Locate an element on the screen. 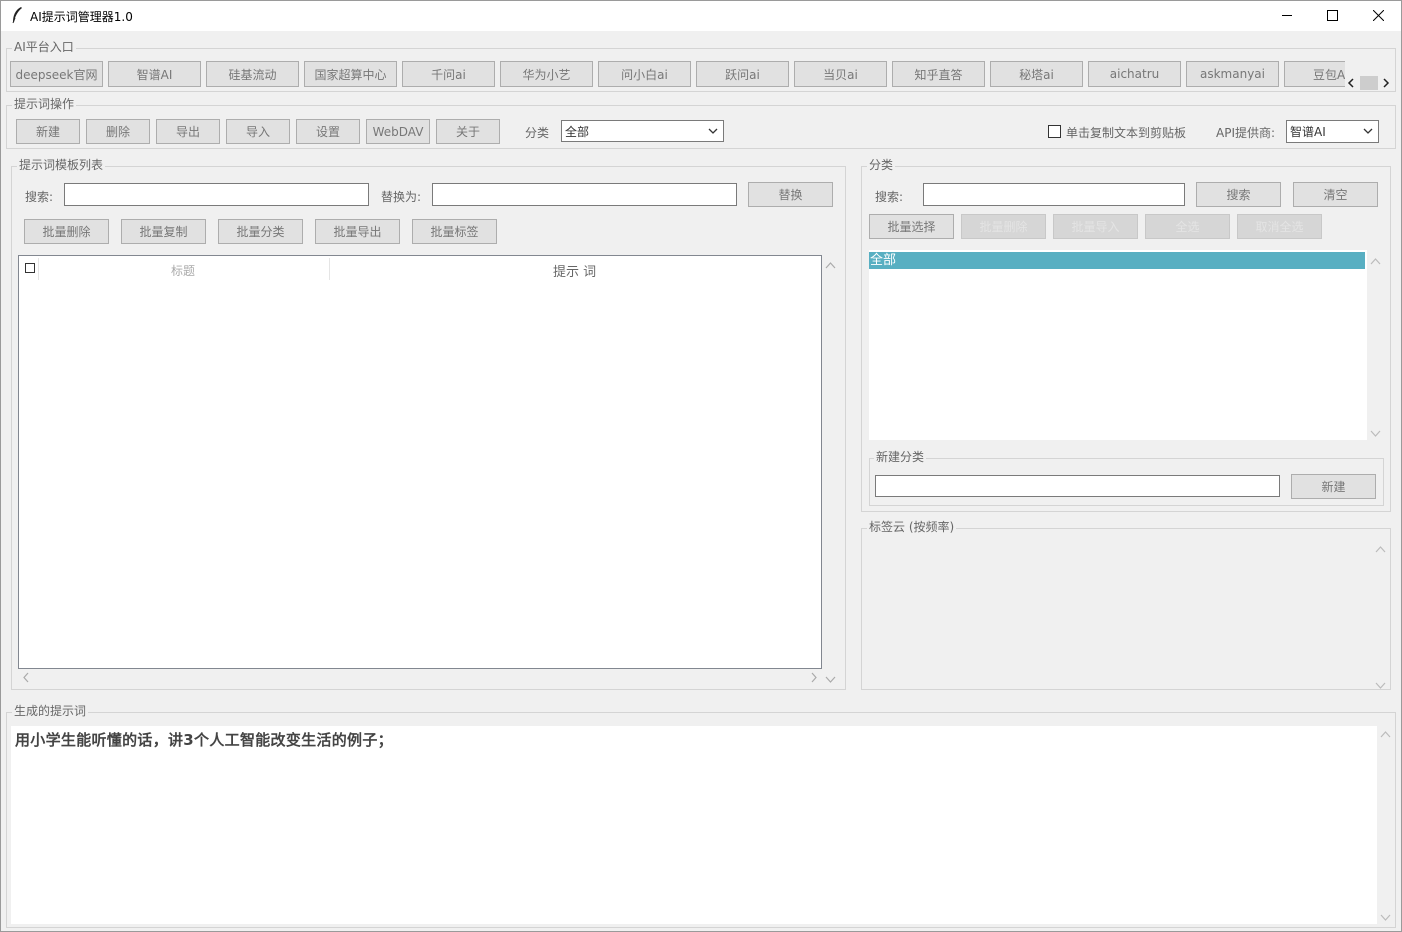 This screenshot has width=1402, height=932. platform-button: 硅基流动 is located at coordinates (252, 74).